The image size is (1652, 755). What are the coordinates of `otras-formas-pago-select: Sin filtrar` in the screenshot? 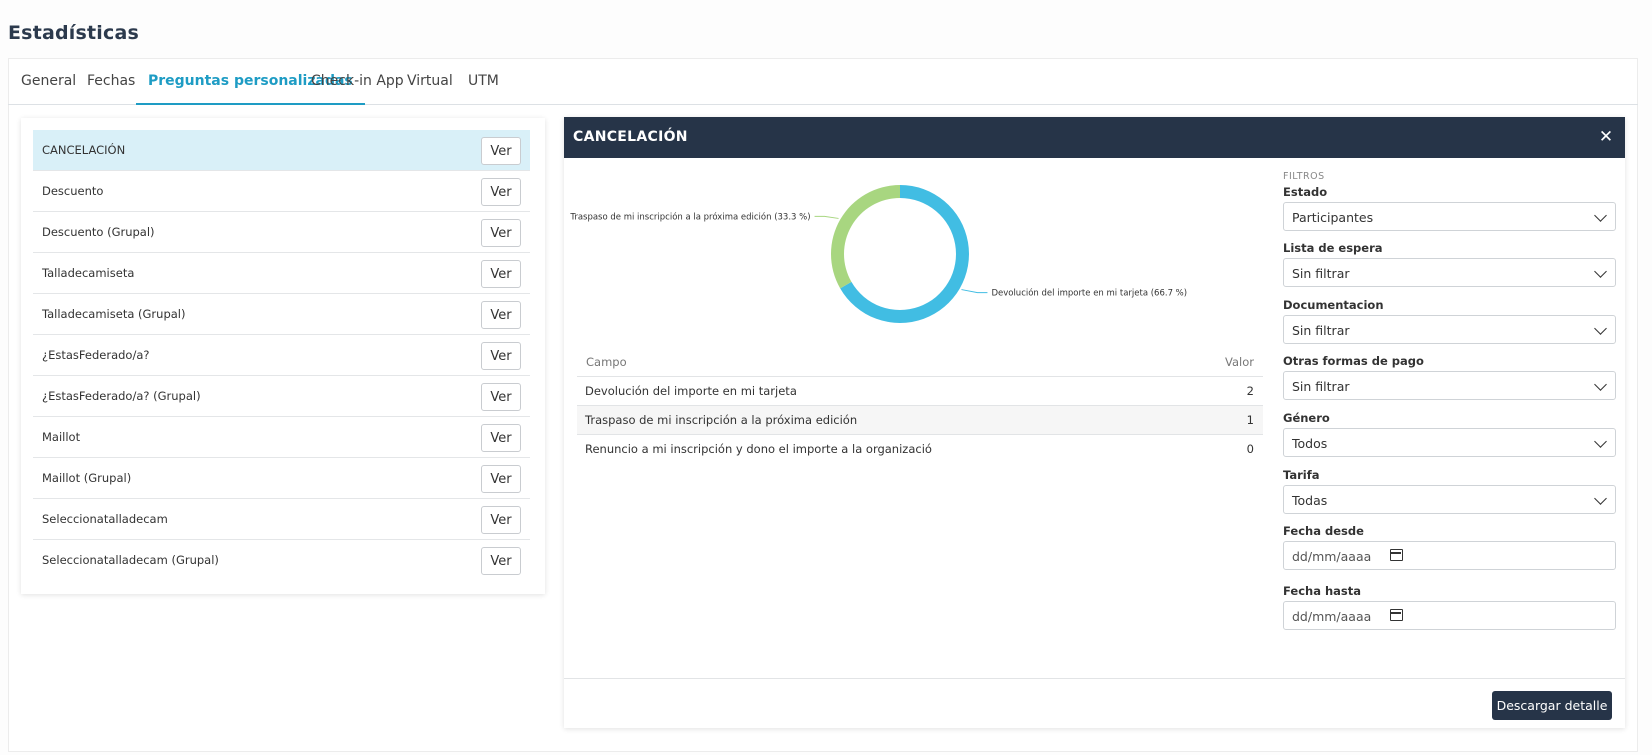 It's located at (1449, 385).